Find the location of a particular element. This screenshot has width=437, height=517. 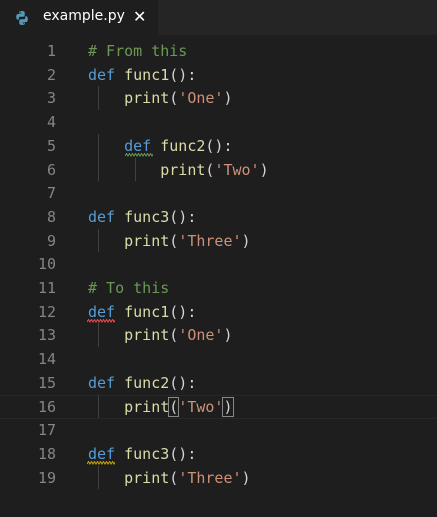

code-line: 13 print('One') is located at coordinates (218, 335).